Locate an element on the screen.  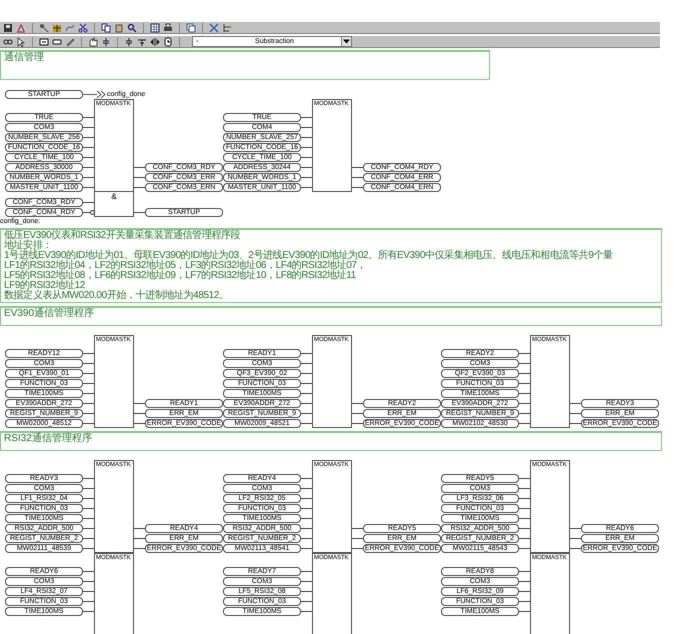
comment-text: LF5的RSI32地址08，LF6的RSI32地址09，LF7的RSI32地址10，LF8的RSI32地址11 is located at coordinates (180, 276).